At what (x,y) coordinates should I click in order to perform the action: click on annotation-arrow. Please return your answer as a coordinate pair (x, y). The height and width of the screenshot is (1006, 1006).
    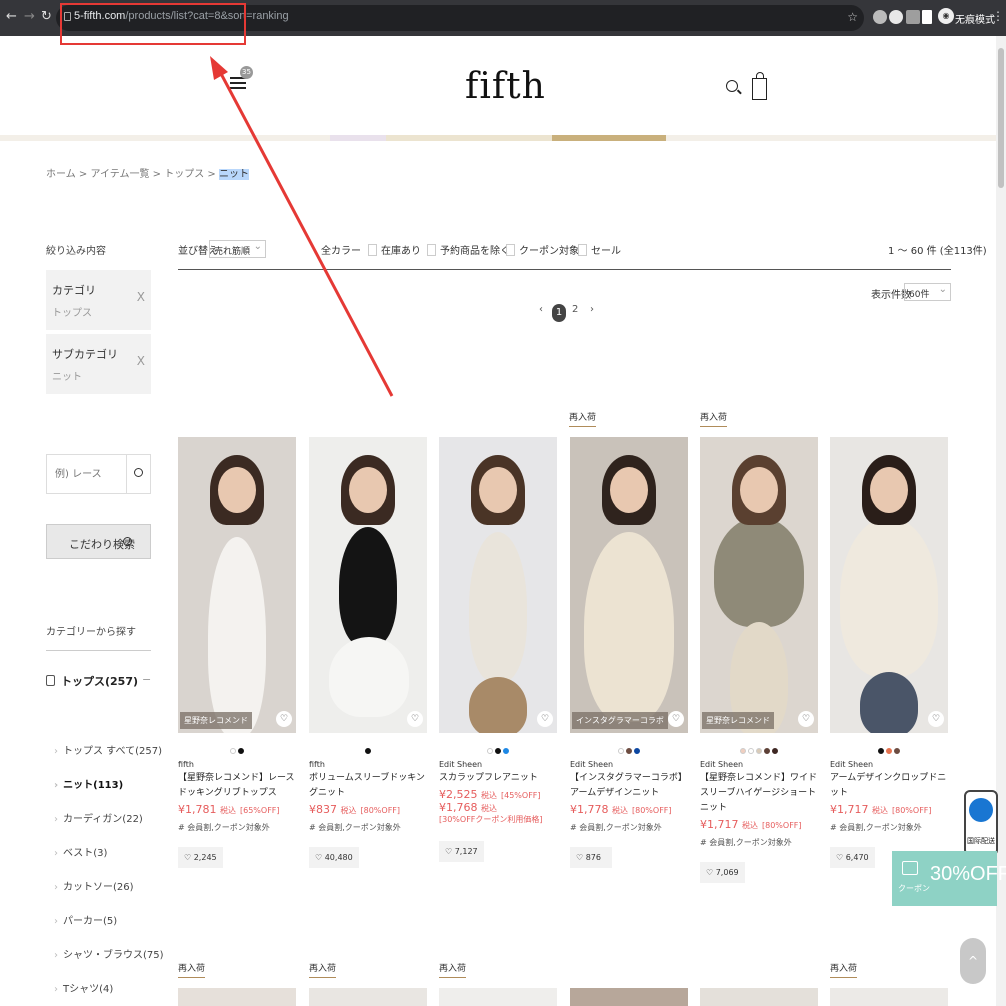
    Looking at the image, I should click on (302, 226).